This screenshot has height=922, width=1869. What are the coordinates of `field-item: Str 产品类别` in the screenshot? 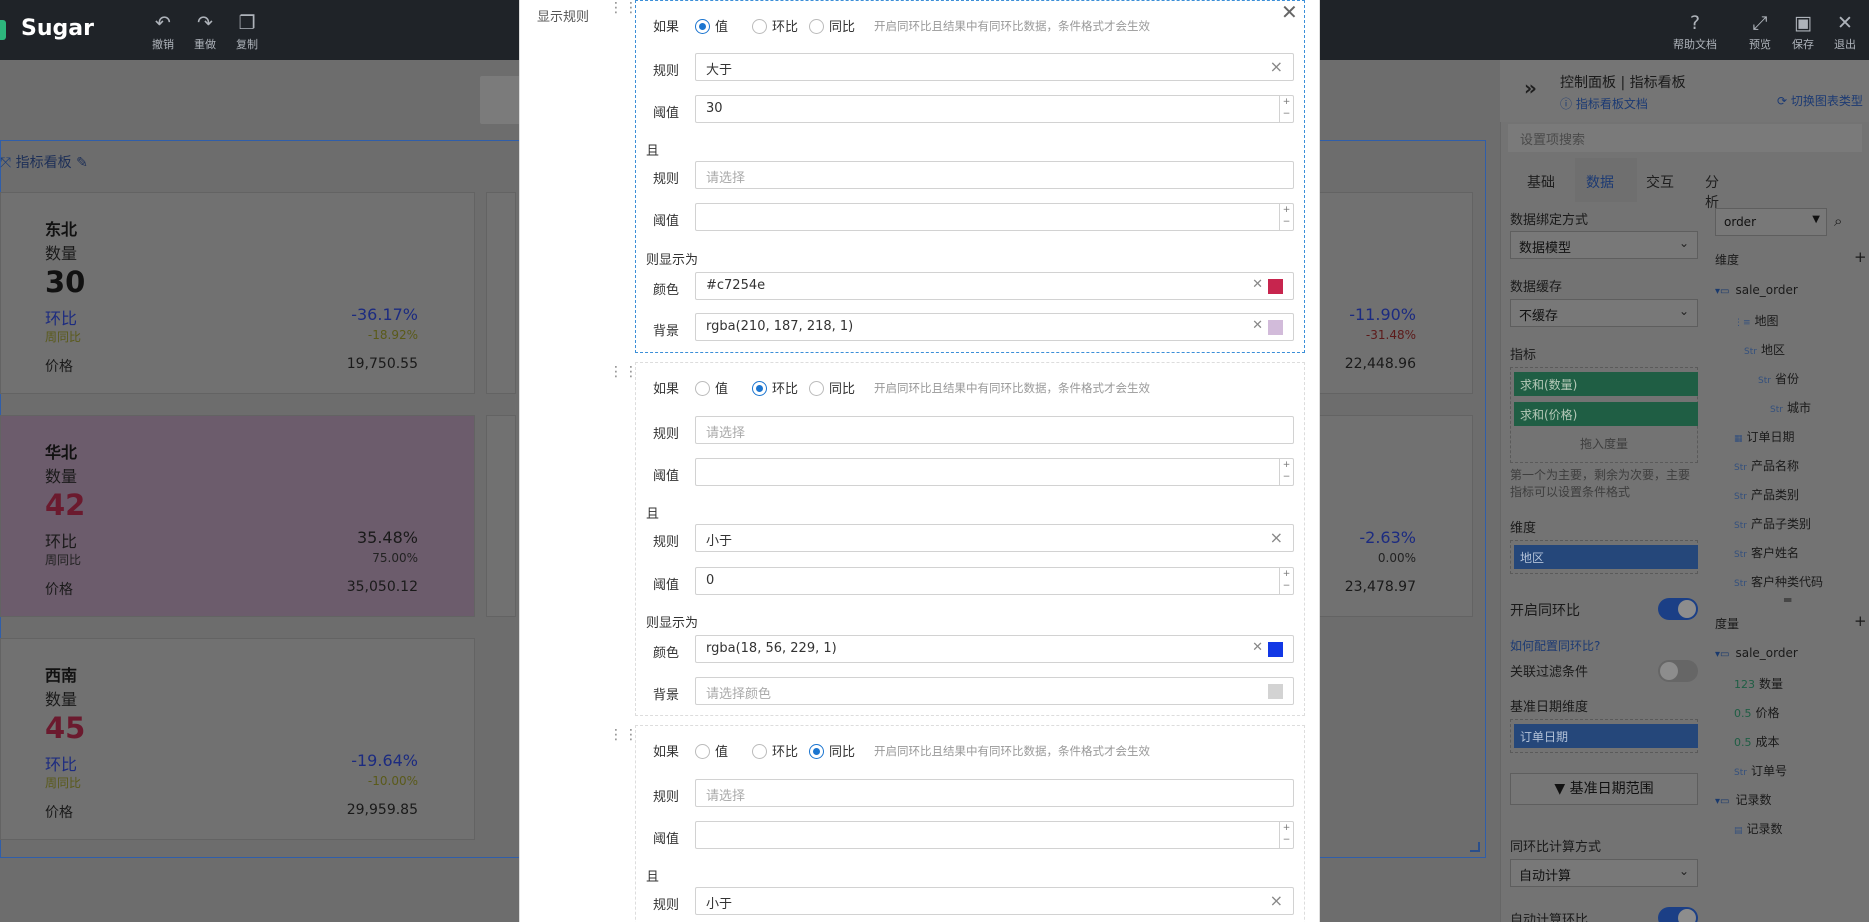 It's located at (1766, 494).